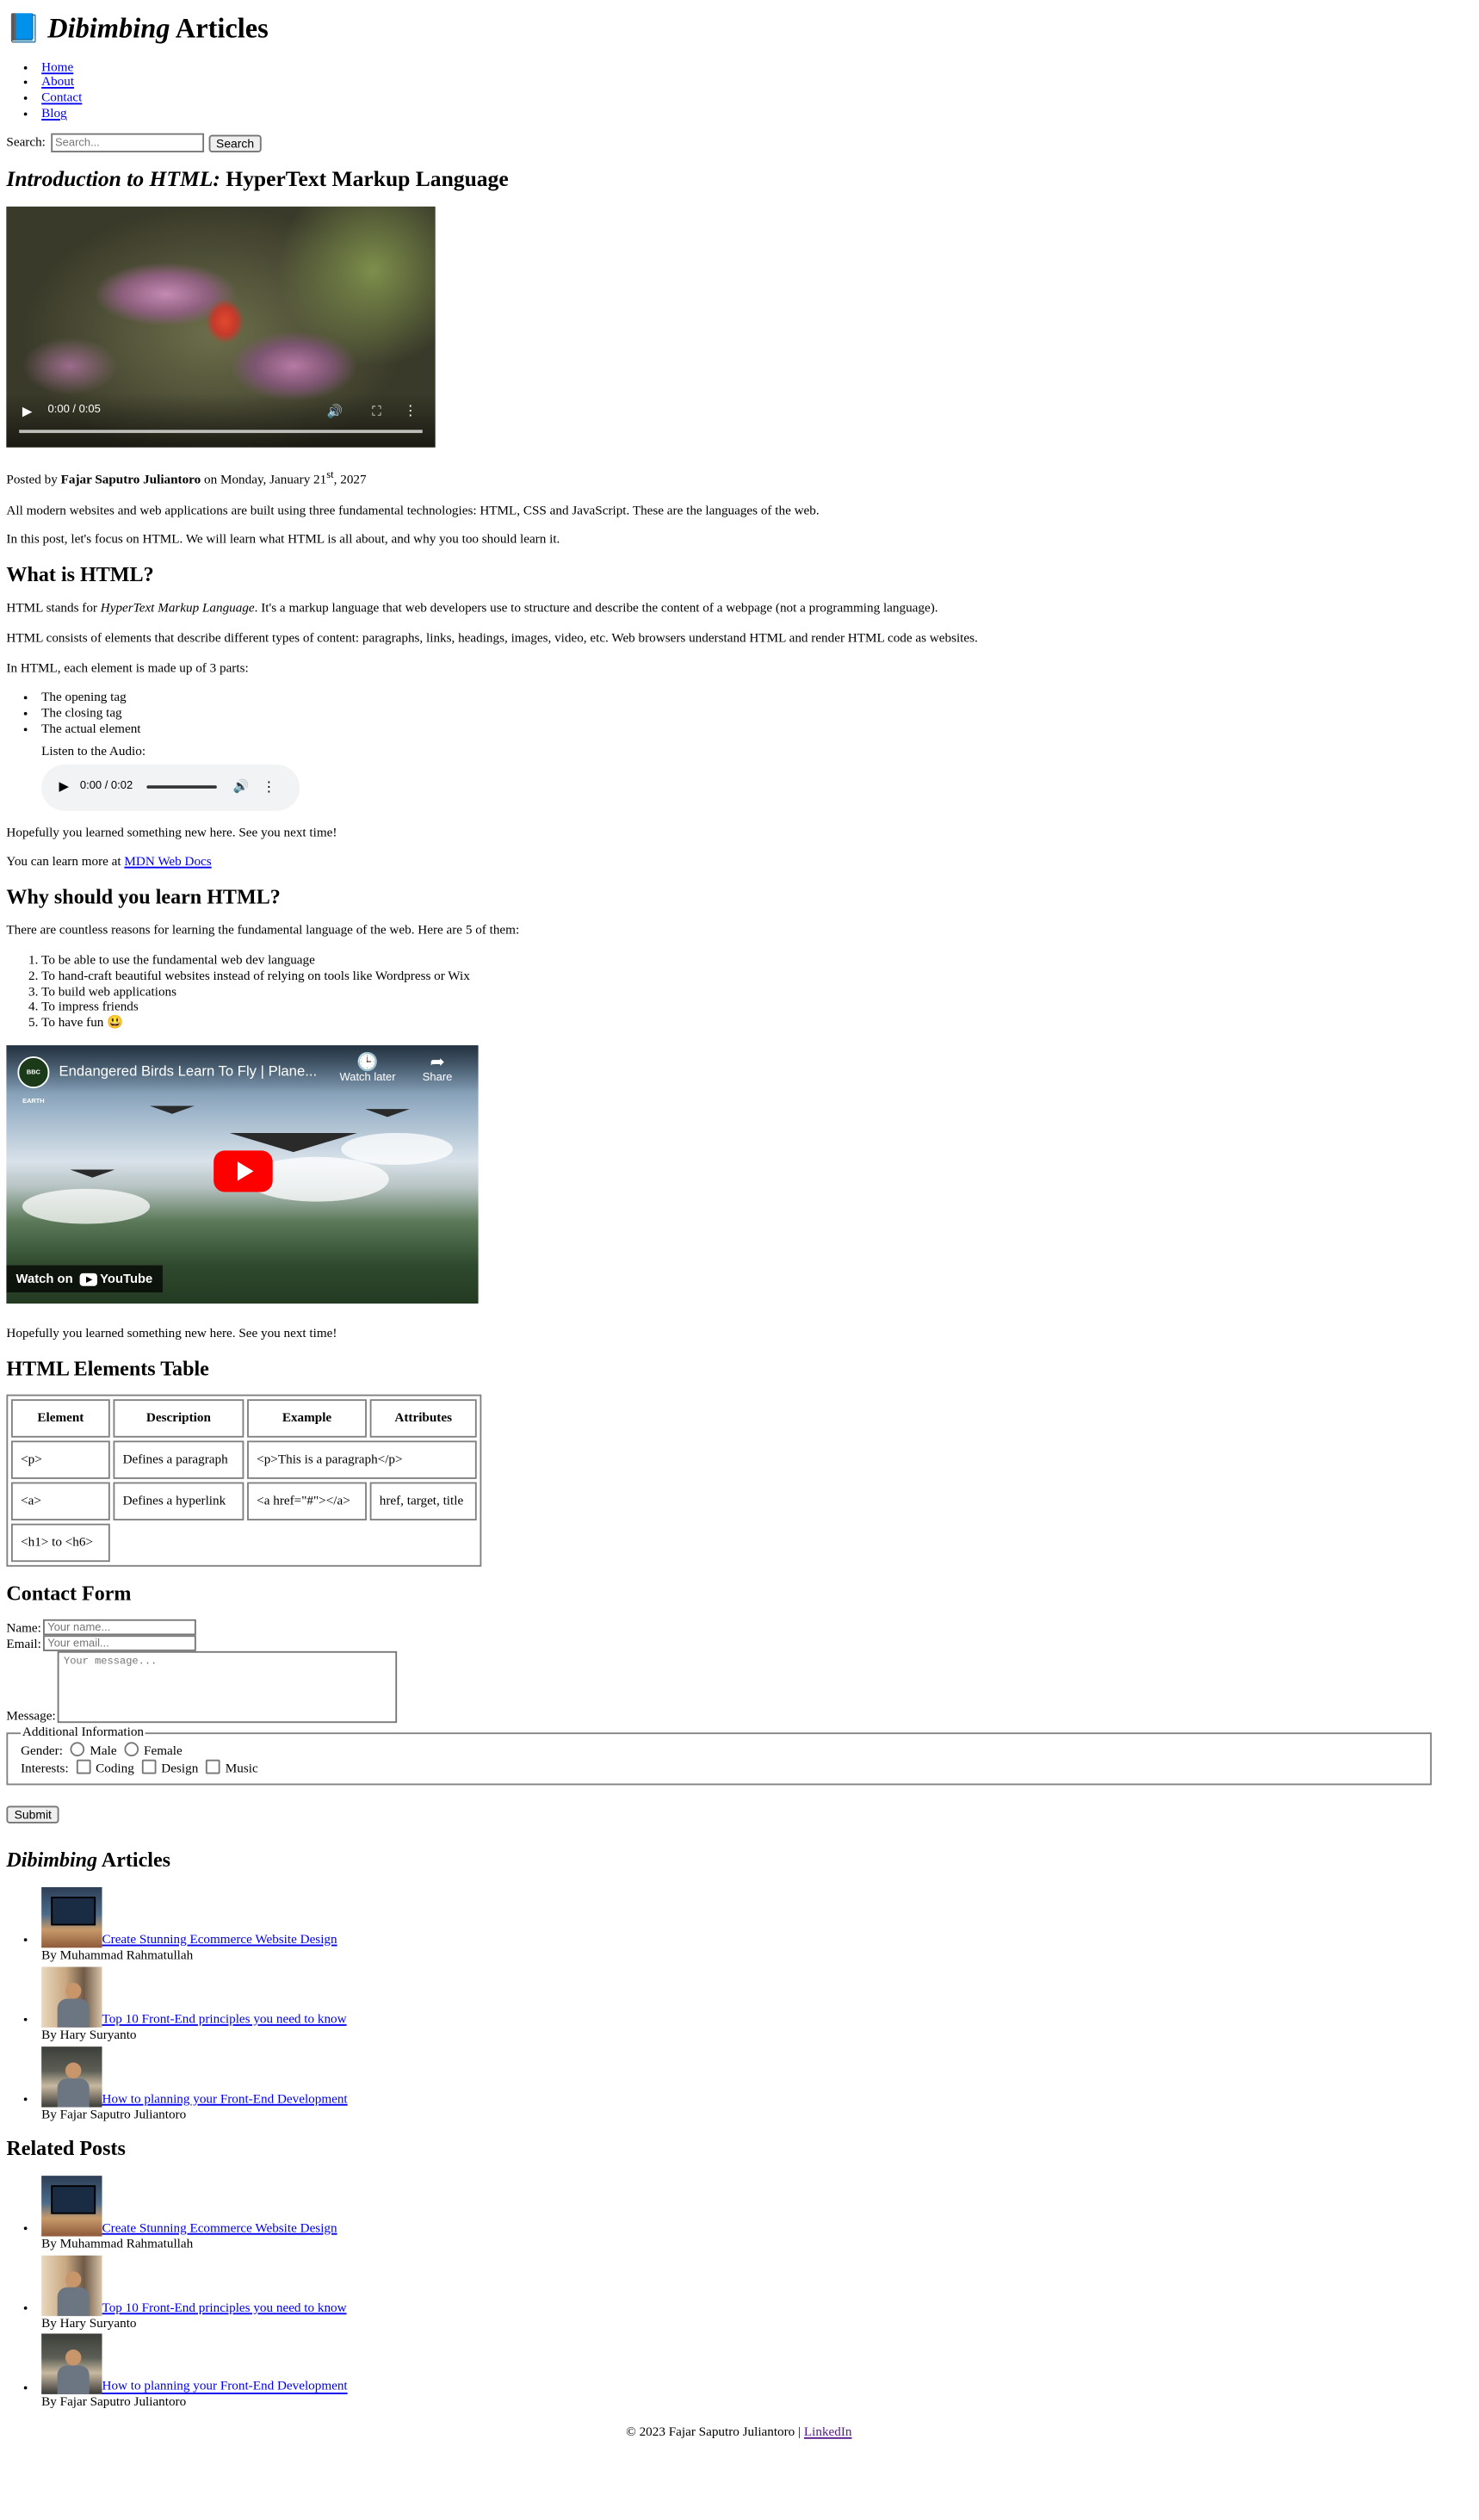 The width and height of the screenshot is (1479, 2520). I want to click on share-button: ➦ Share, so click(438, 1071).